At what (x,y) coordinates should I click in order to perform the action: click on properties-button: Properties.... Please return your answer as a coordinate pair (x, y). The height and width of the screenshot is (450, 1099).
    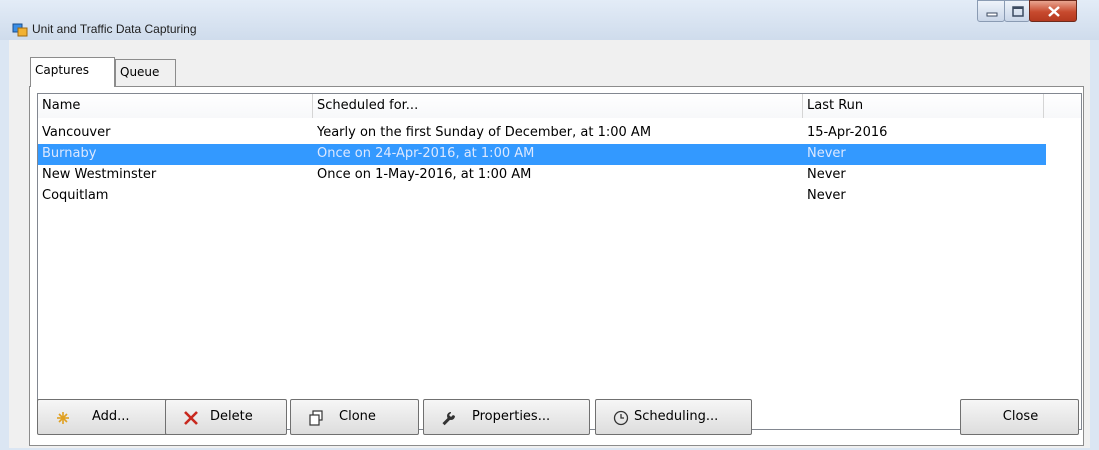
    Looking at the image, I should click on (506, 417).